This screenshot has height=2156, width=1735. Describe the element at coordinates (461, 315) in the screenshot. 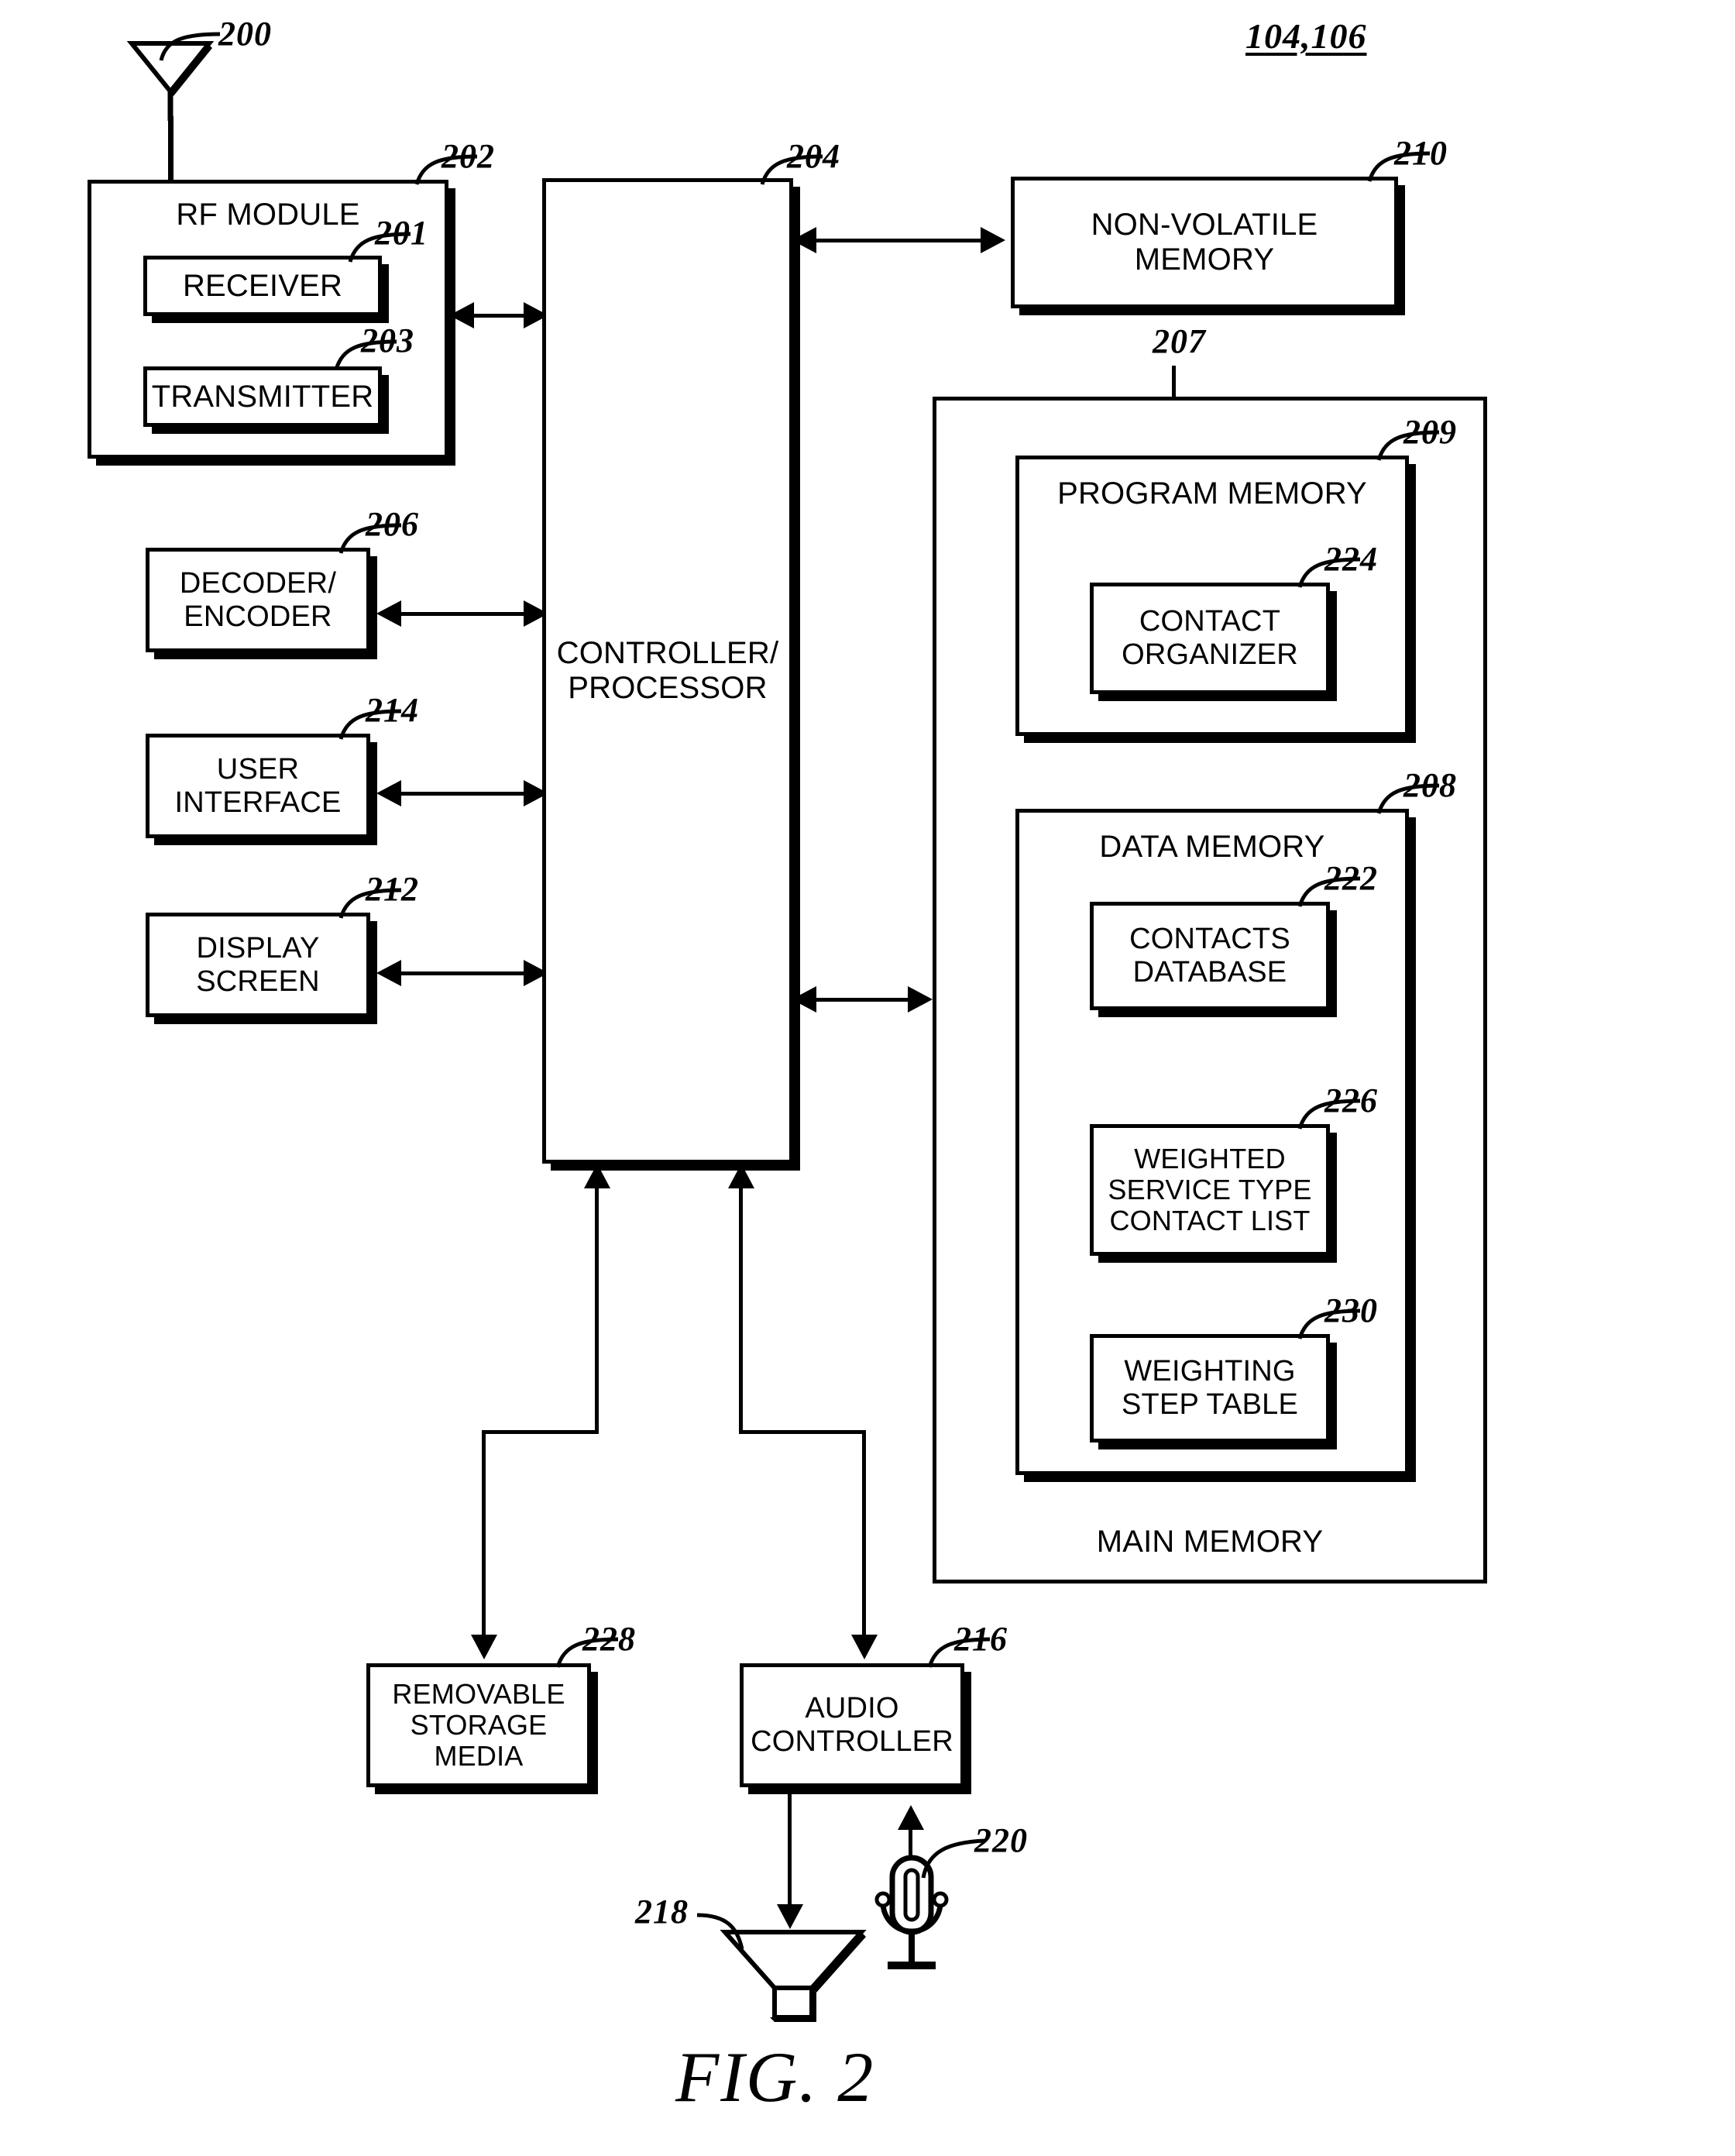

I see `rf-controller-arrowhead-left` at that location.